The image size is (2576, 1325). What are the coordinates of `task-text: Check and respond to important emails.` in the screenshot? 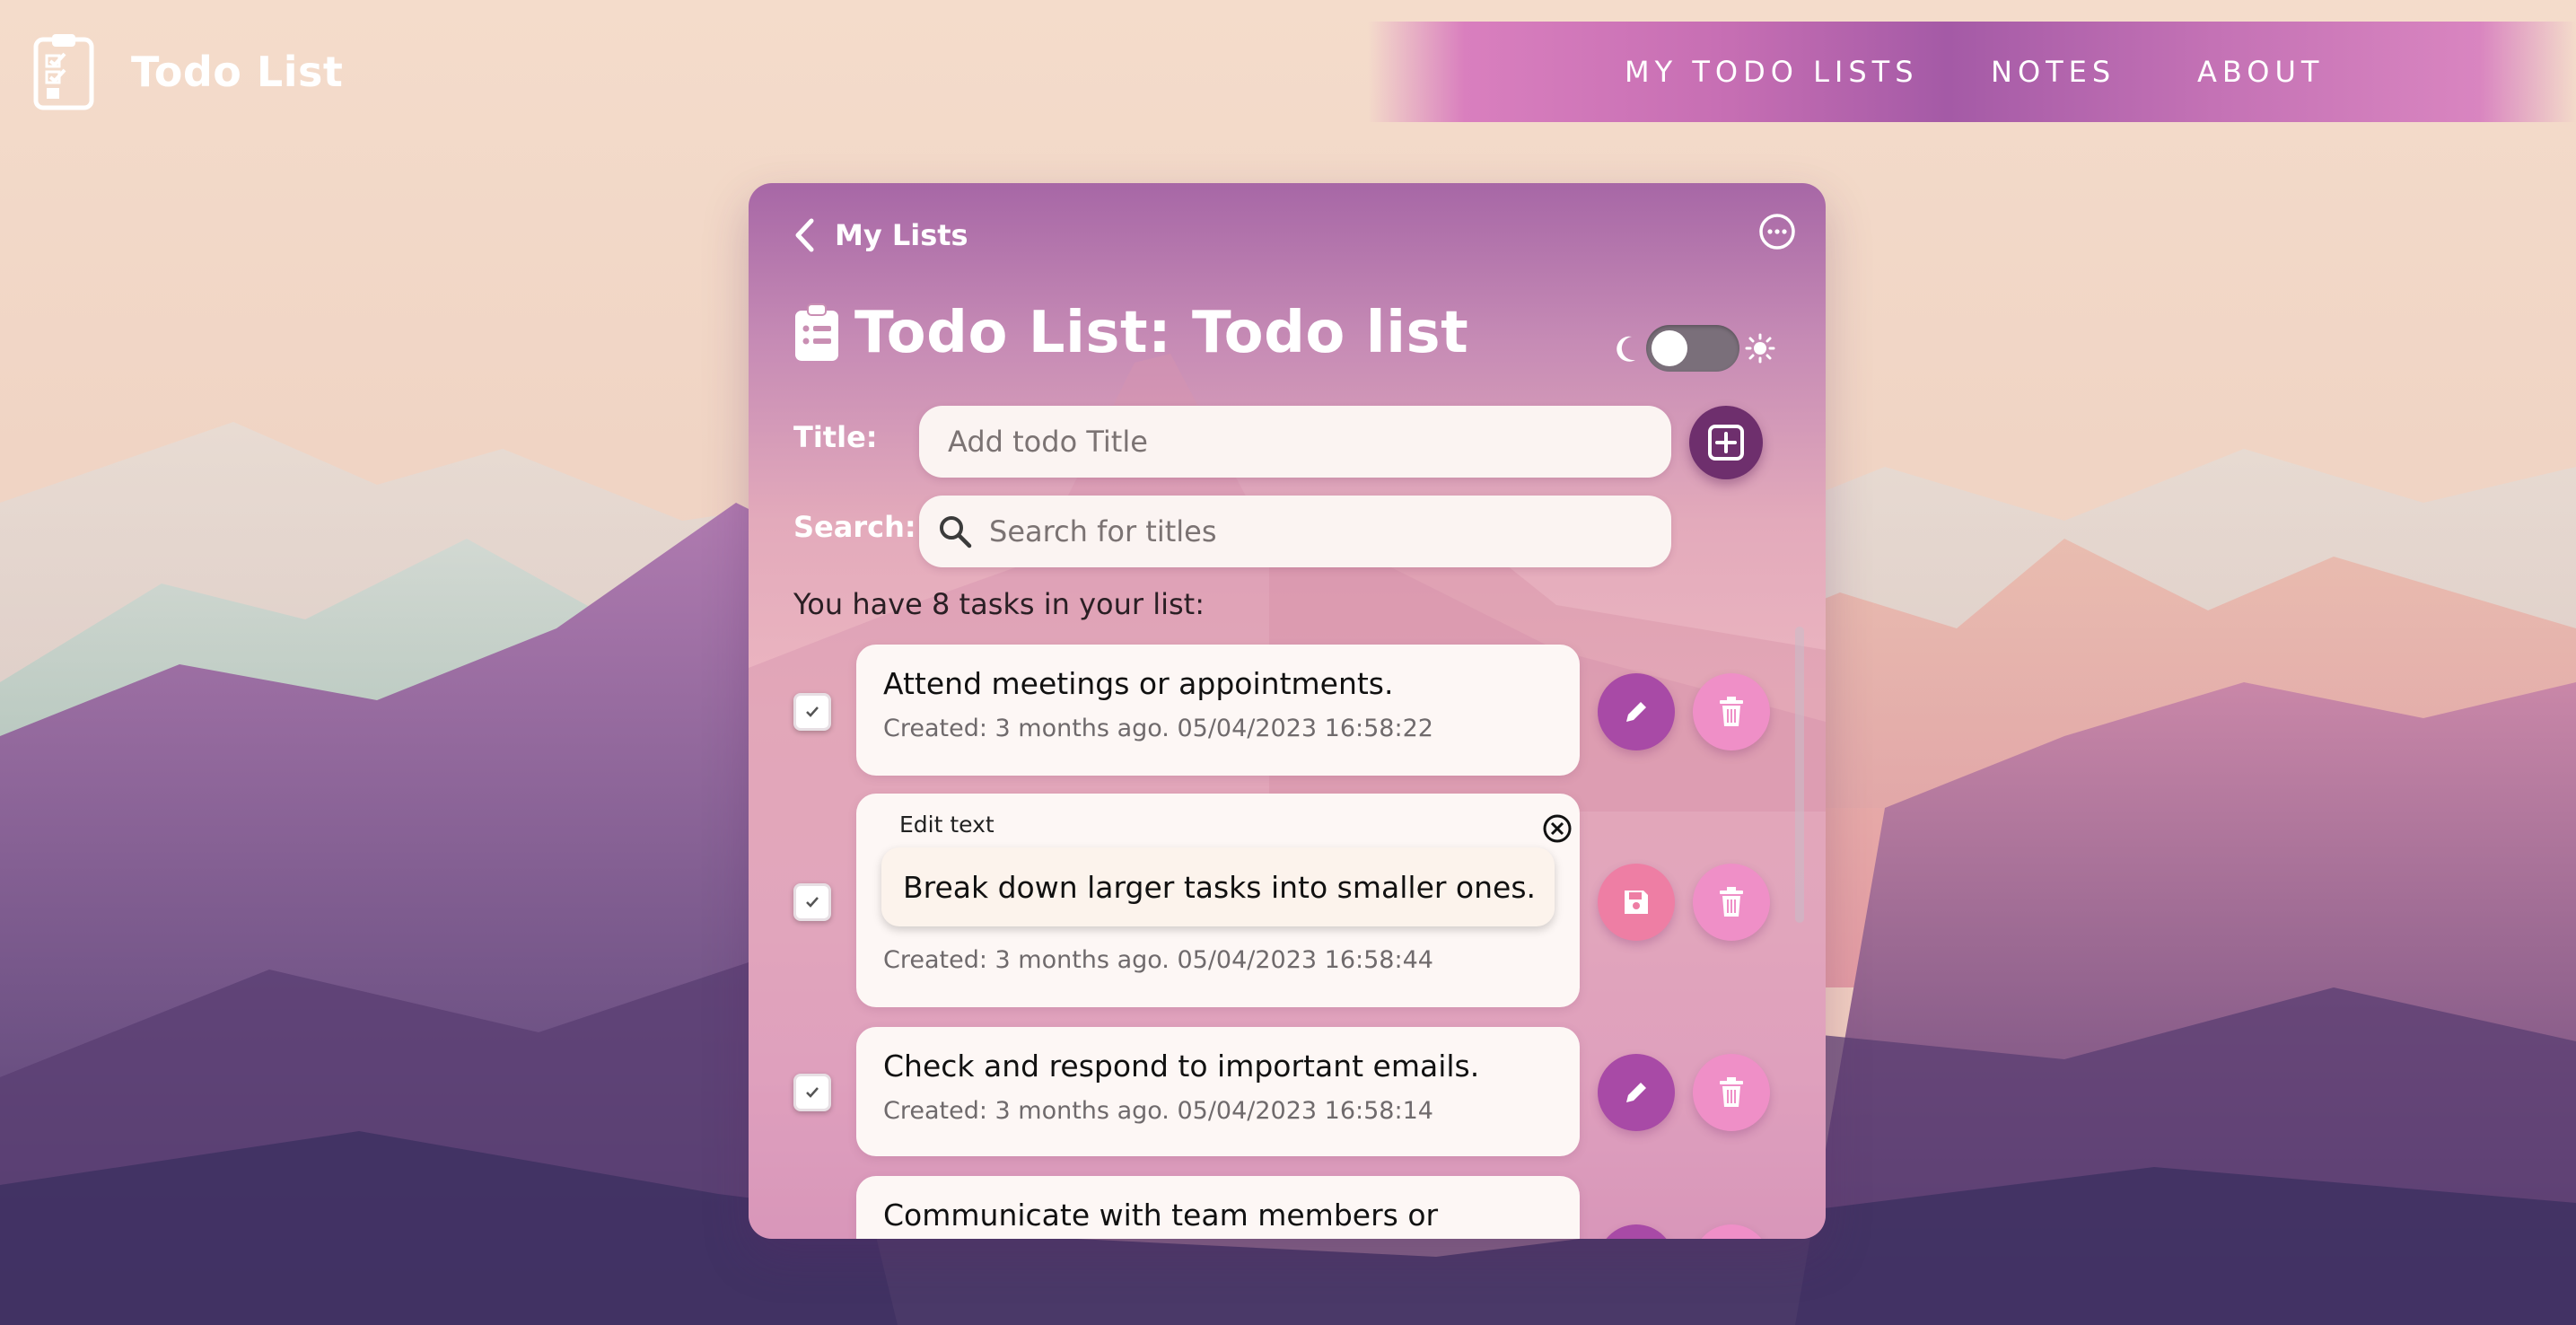 It's located at (1181, 1066).